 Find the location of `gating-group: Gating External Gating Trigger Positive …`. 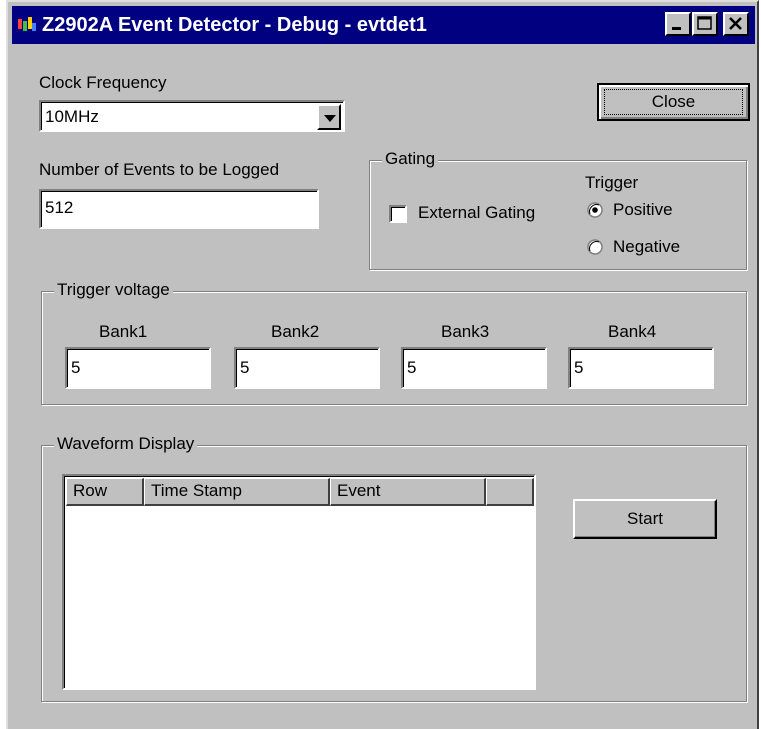

gating-group: Gating External Gating Trigger Positive … is located at coordinates (558, 209).